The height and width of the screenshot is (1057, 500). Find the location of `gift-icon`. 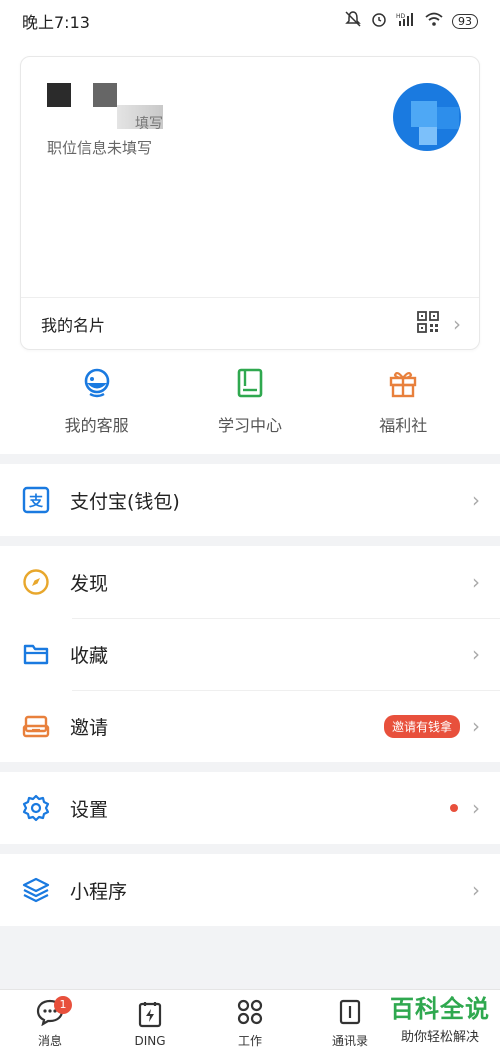

gift-icon is located at coordinates (403, 385).